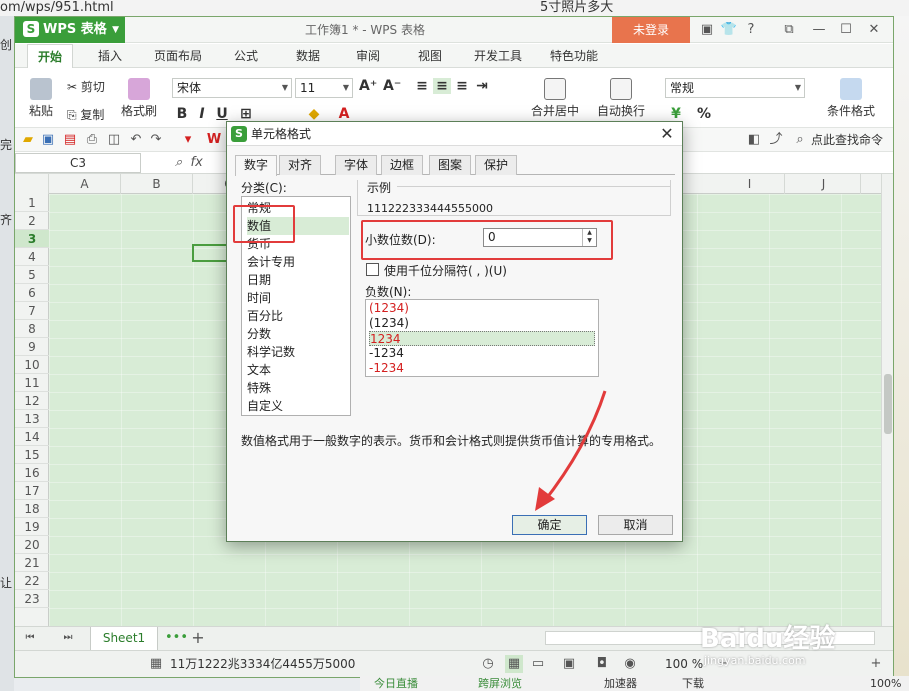 The image size is (909, 691). I want to click on corner-cell, so click(32, 184).